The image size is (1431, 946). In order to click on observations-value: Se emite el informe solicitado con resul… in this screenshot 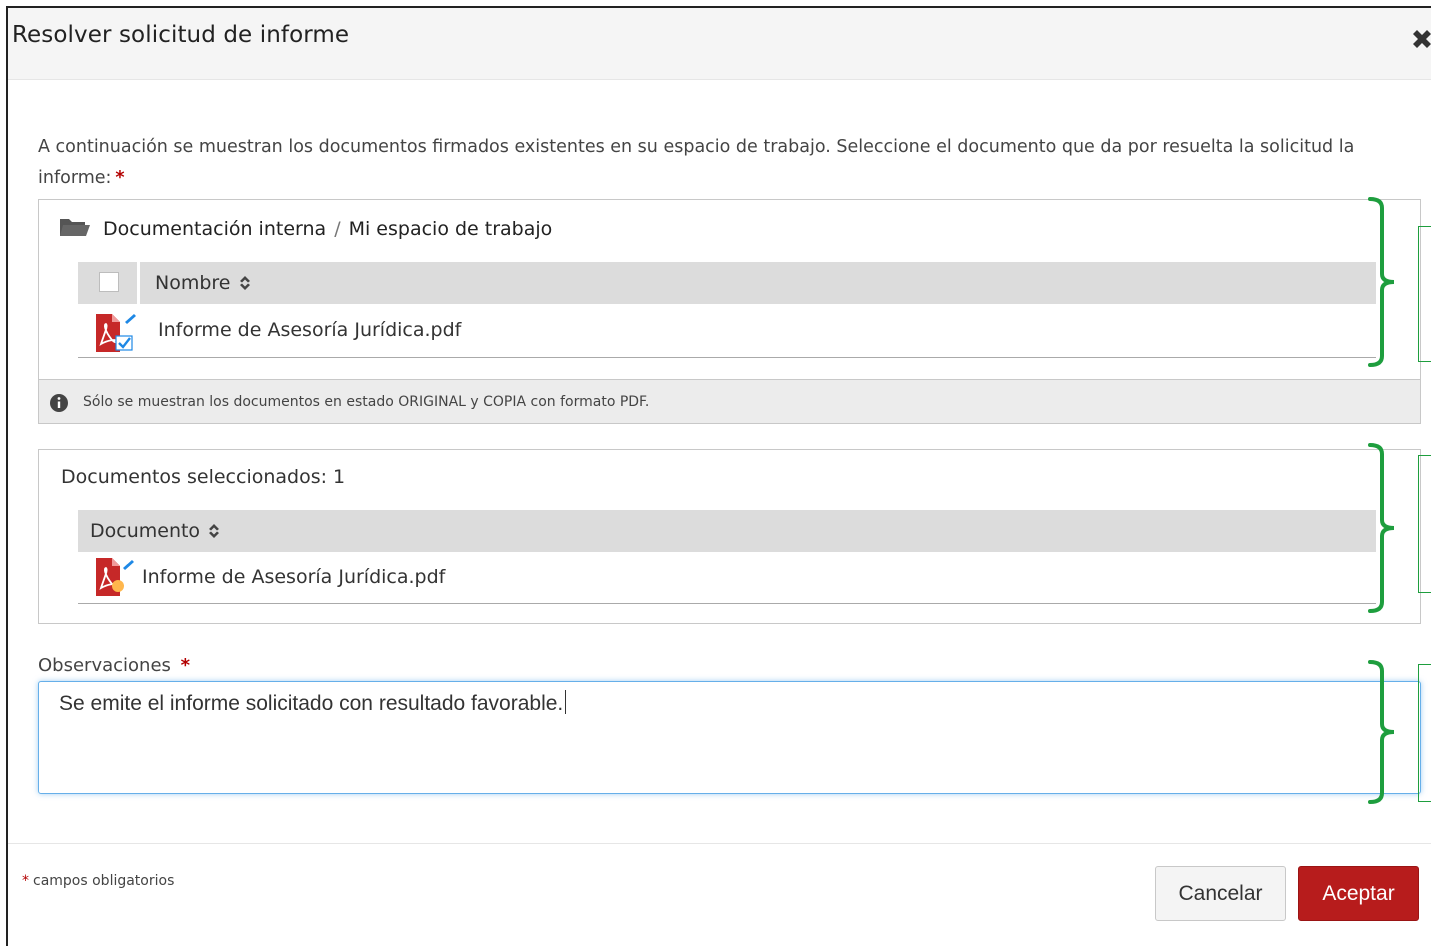, I will do `click(311, 703)`.